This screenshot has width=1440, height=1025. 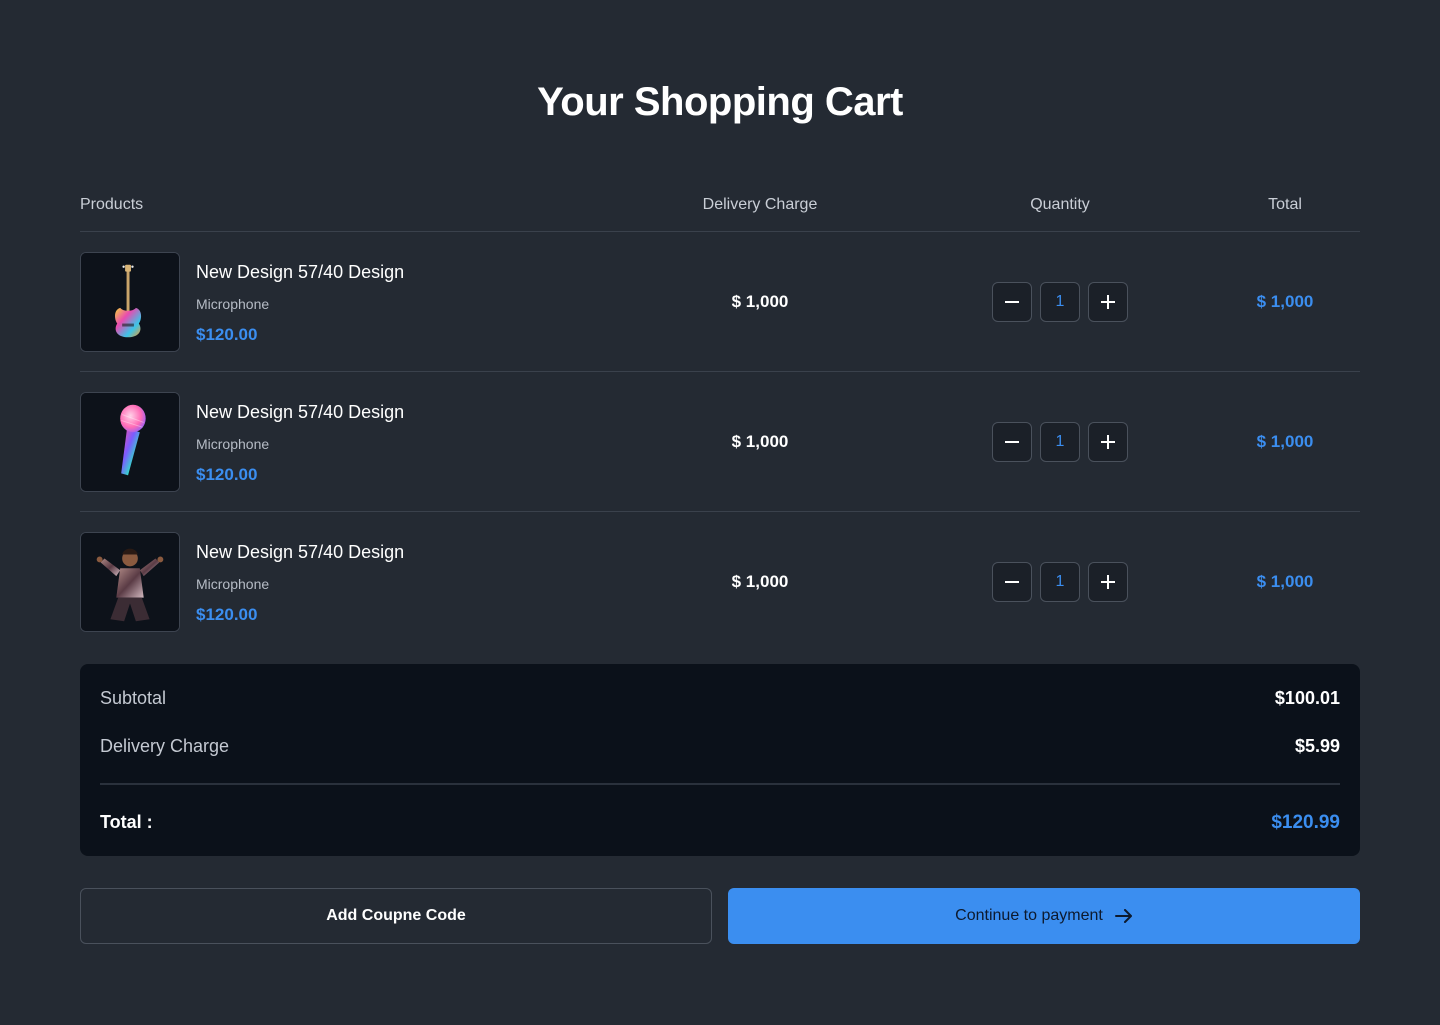 What do you see at coordinates (720, 826) in the screenshot?
I see `total-row: Total : $120.99` at bounding box center [720, 826].